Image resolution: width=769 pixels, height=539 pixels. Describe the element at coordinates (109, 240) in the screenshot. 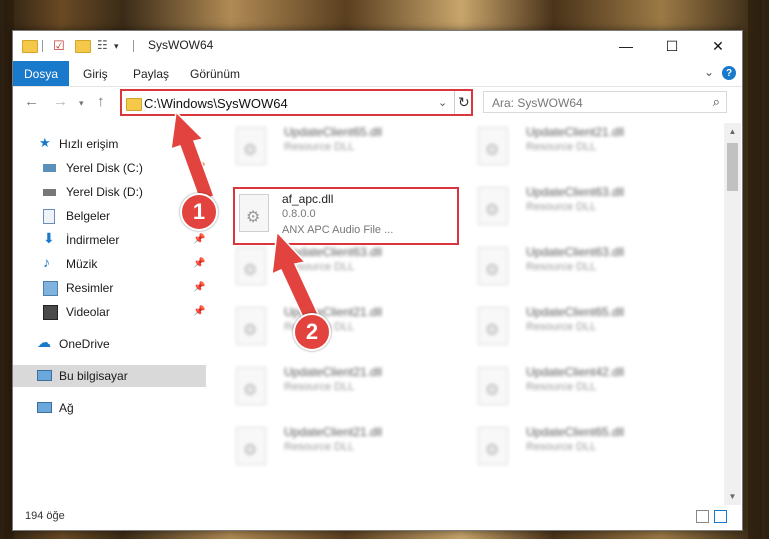

I see `sidebar-item-downloads: ⬇ İndirmeler 📌` at that location.